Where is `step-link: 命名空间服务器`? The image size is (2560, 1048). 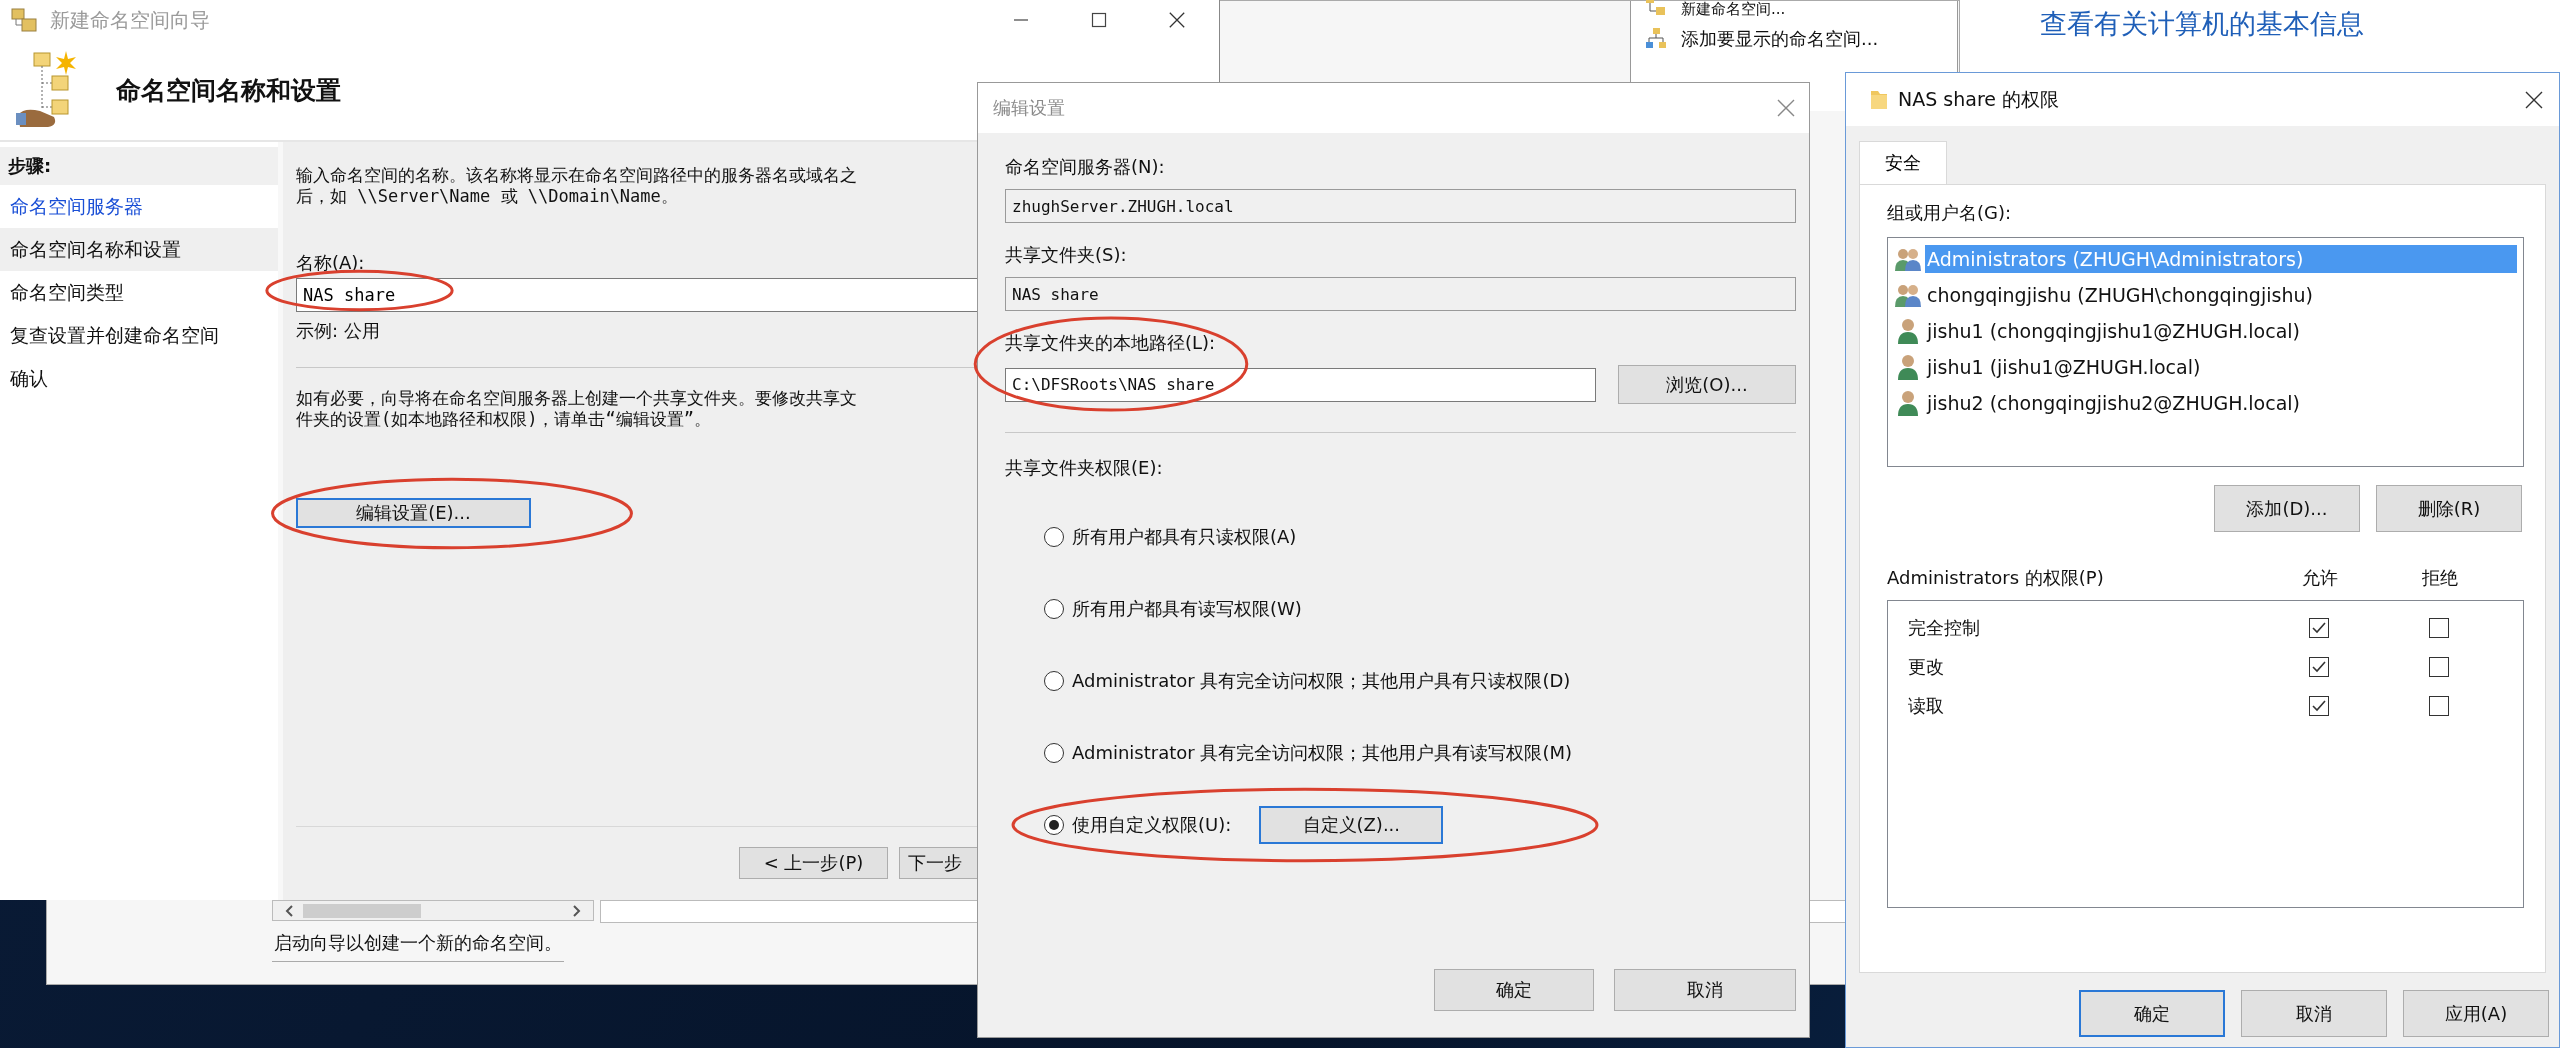 step-link: 命名空间服务器 is located at coordinates (139, 206).